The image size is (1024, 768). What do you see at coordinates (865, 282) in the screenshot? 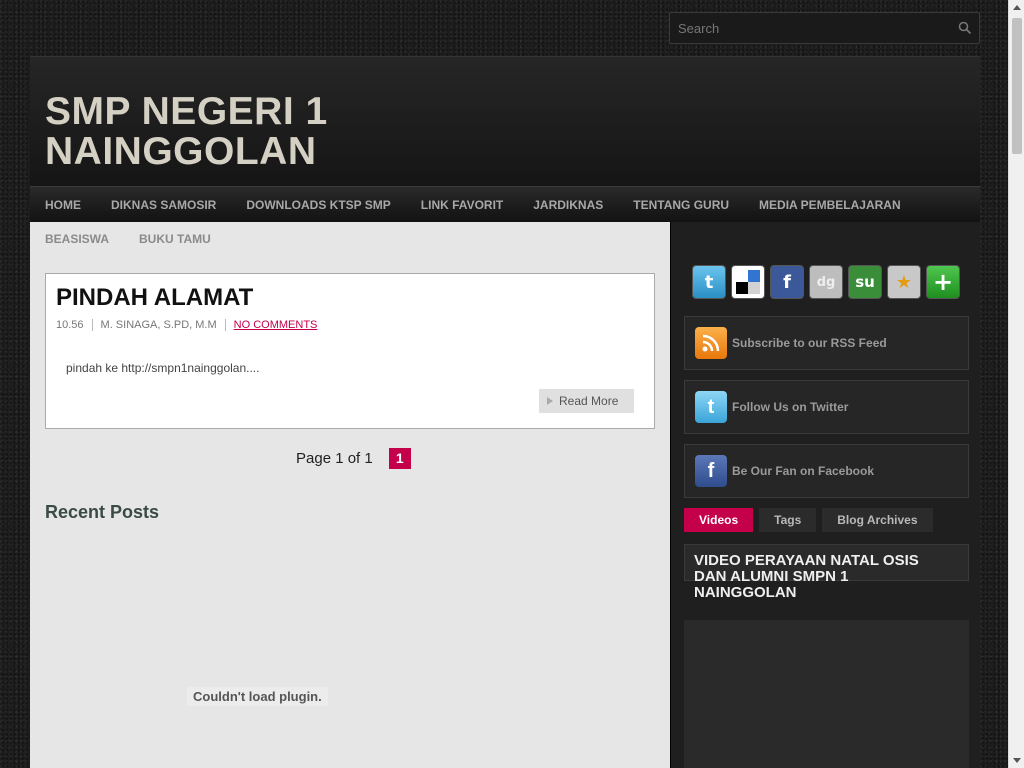
I see `stumbleupon-icon: su` at bounding box center [865, 282].